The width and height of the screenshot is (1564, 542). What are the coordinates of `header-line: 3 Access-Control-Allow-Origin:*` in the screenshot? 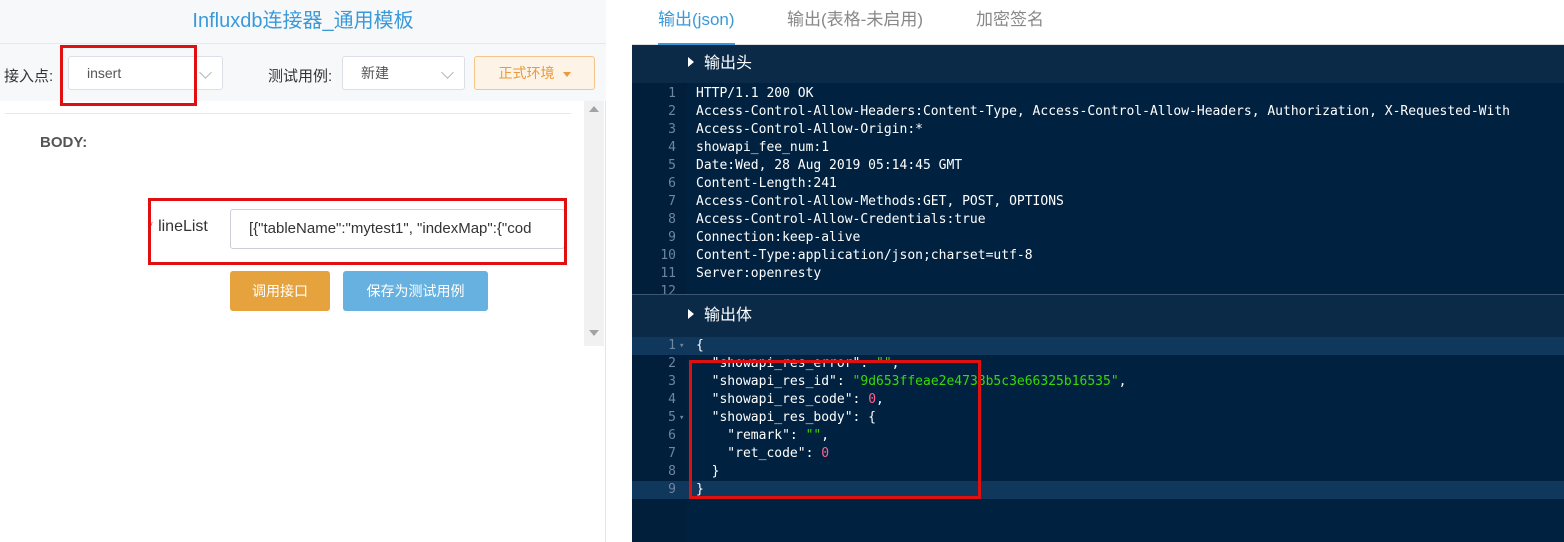 It's located at (1098, 130).